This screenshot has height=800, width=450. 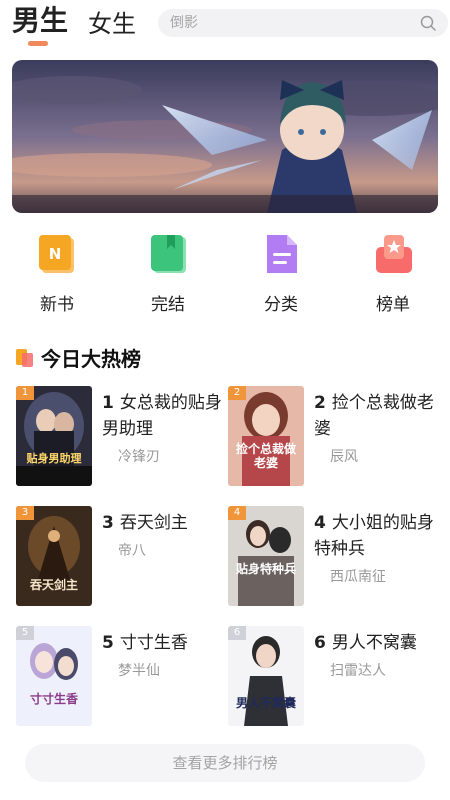 What do you see at coordinates (54, 676) in the screenshot?
I see `book-cover: 5 寸寸生香` at bounding box center [54, 676].